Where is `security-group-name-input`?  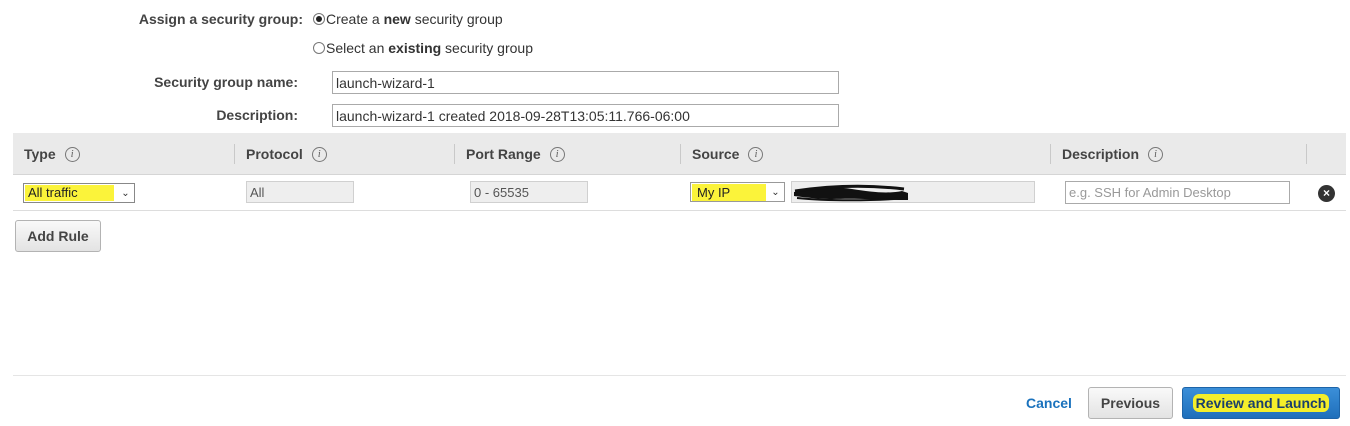 security-group-name-input is located at coordinates (585, 82).